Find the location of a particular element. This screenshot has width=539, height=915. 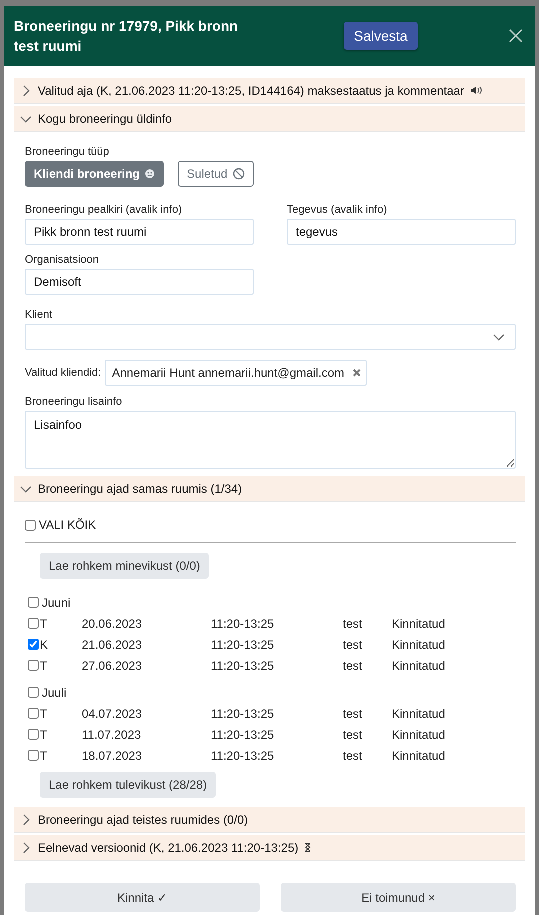

select-field is located at coordinates (270, 337).